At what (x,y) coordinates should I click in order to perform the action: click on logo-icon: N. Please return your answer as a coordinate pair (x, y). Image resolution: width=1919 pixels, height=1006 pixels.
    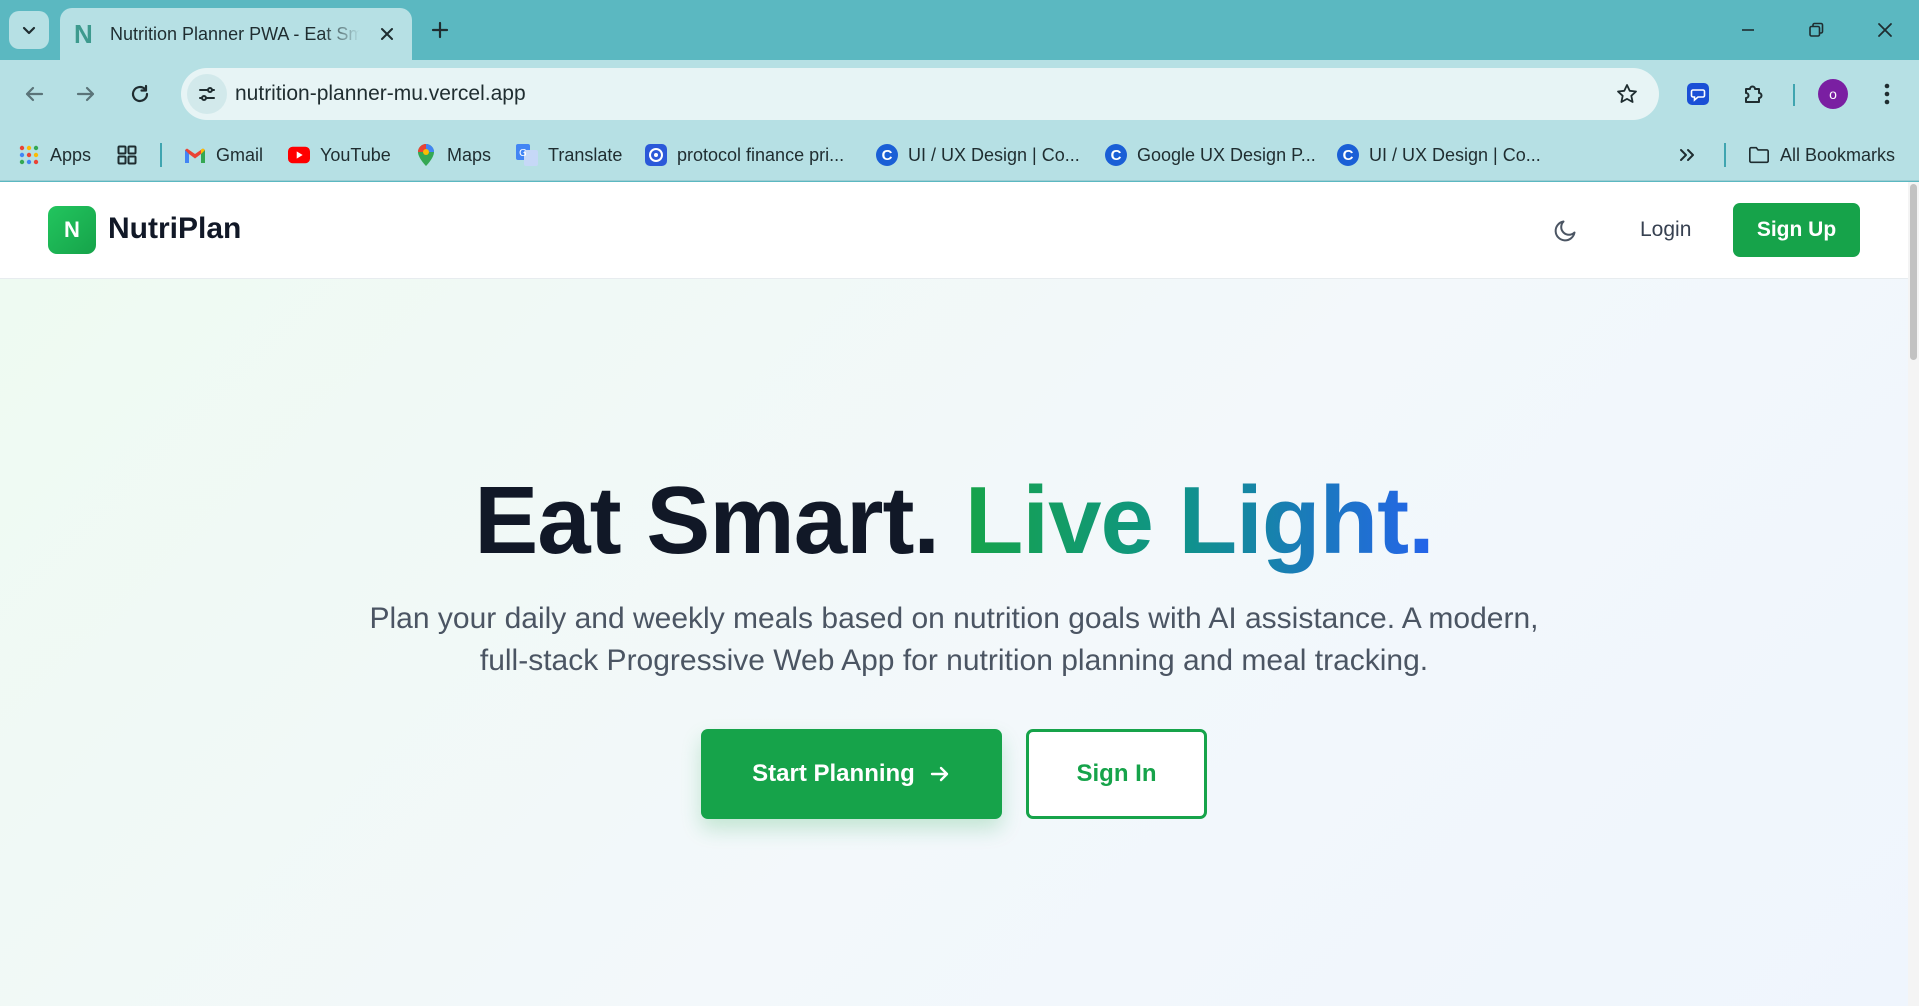
    Looking at the image, I should click on (72, 230).